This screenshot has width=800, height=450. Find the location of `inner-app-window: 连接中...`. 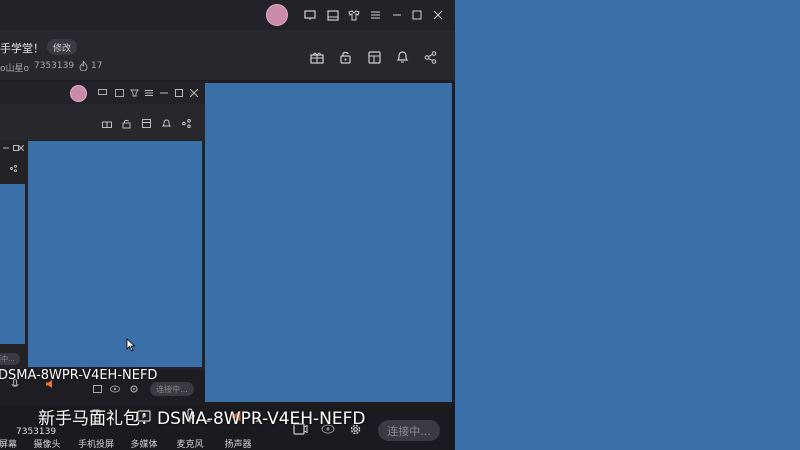

inner-app-window: 连接中... is located at coordinates (13, 255).